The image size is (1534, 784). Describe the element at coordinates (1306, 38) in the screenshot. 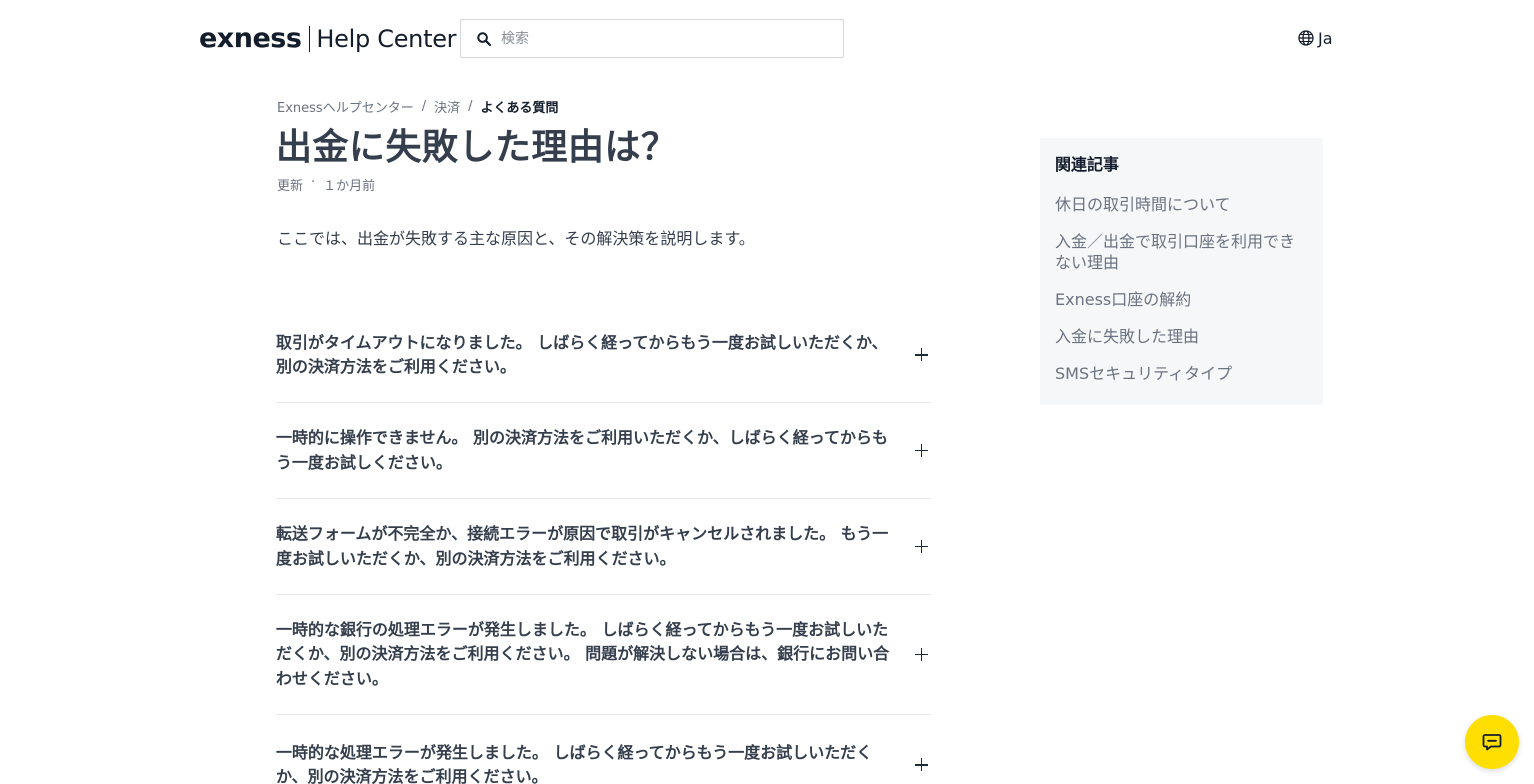

I see `globe-icon` at that location.